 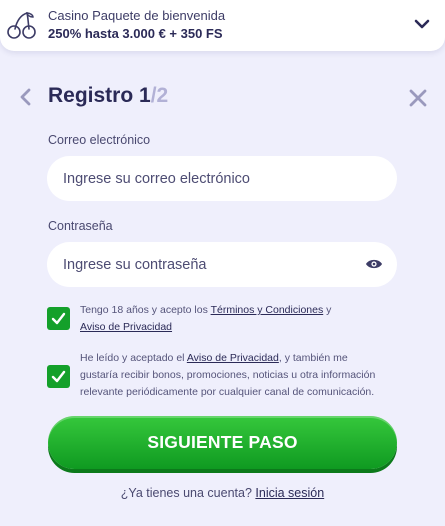 I want to click on cherry-icon, so click(x=21, y=25).